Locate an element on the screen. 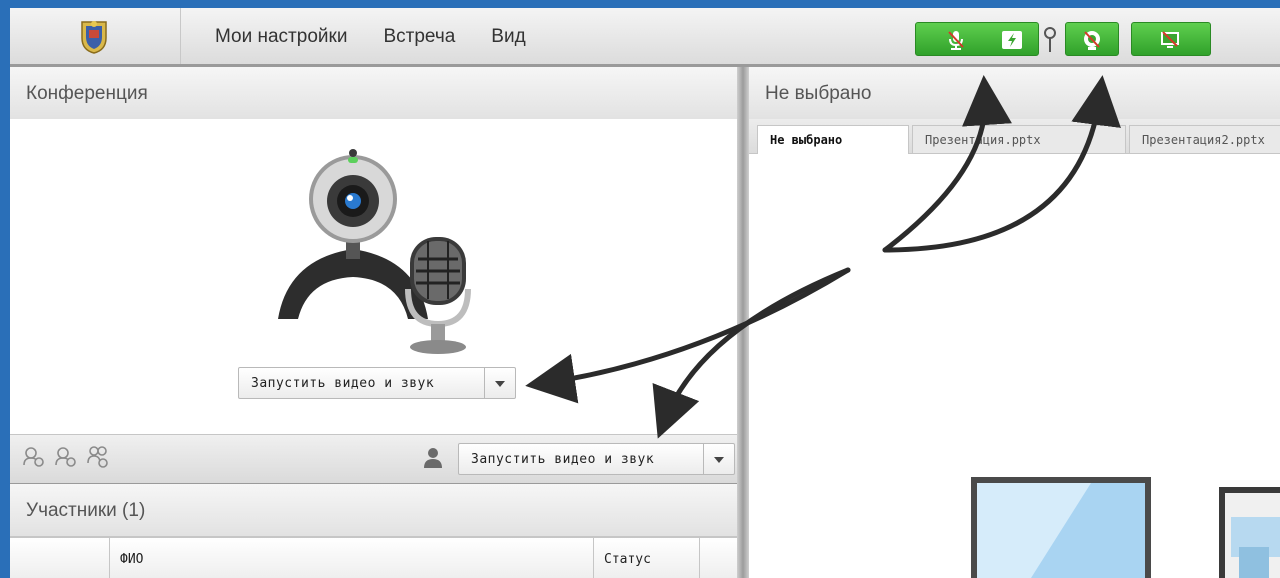 The width and height of the screenshot is (1280, 578). tab-presentation2: Презентация2.pptx is located at coordinates (1204, 139).